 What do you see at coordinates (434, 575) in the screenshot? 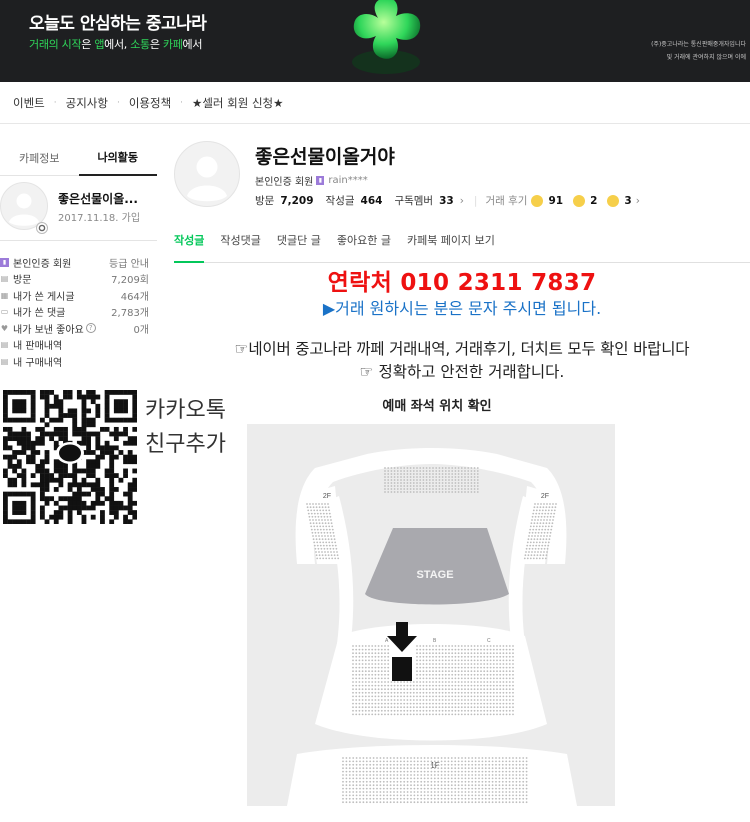
I see `seatmap-stage-label: STAGE` at bounding box center [434, 575].